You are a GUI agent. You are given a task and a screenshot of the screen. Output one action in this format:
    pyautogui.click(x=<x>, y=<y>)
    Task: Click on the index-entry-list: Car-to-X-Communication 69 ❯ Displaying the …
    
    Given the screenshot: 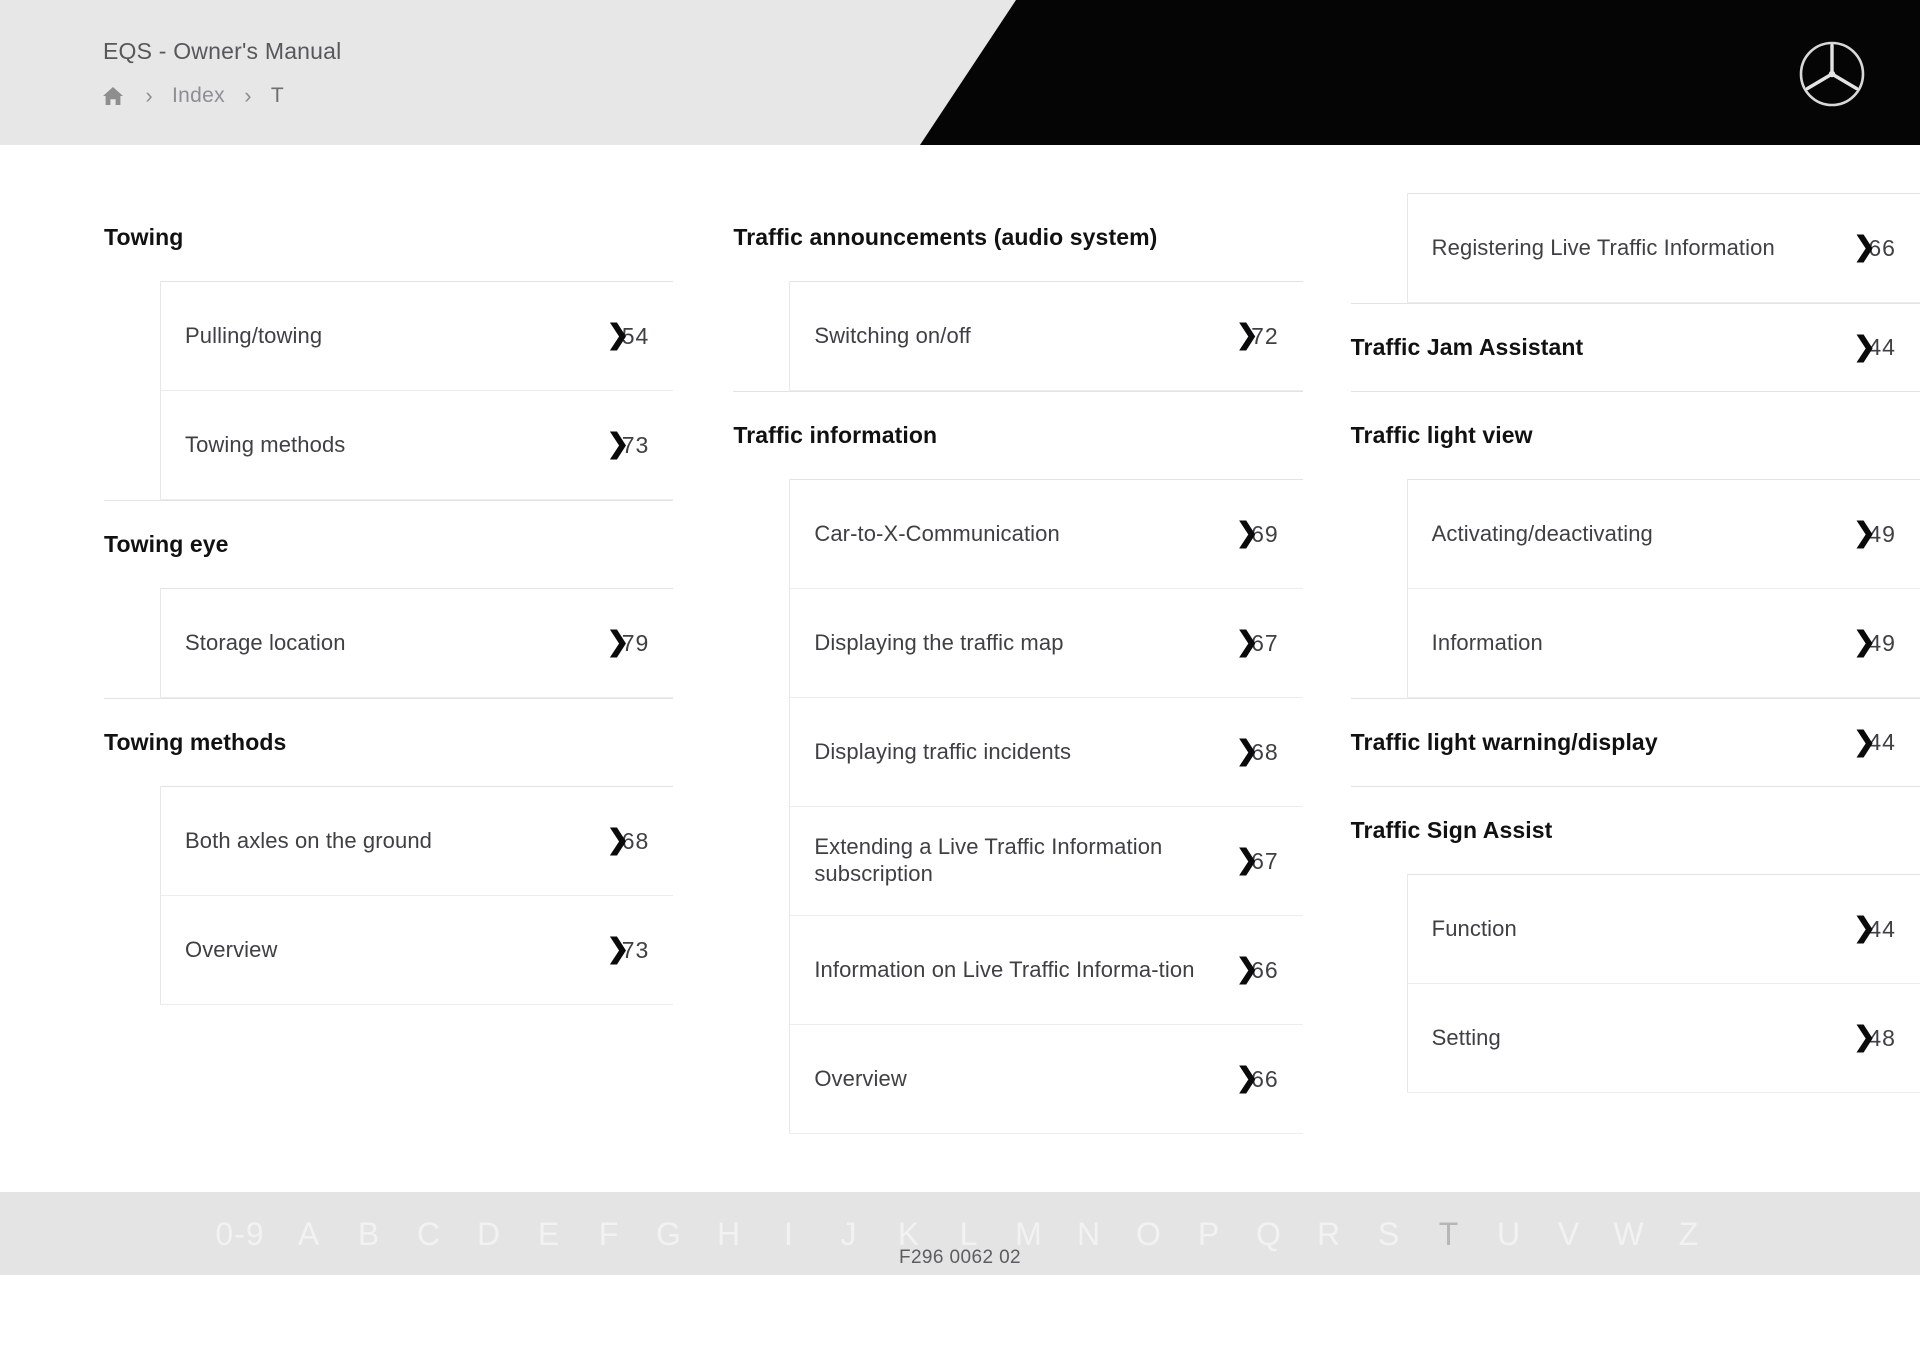 What is the action you would take?
    pyautogui.click(x=1046, y=806)
    